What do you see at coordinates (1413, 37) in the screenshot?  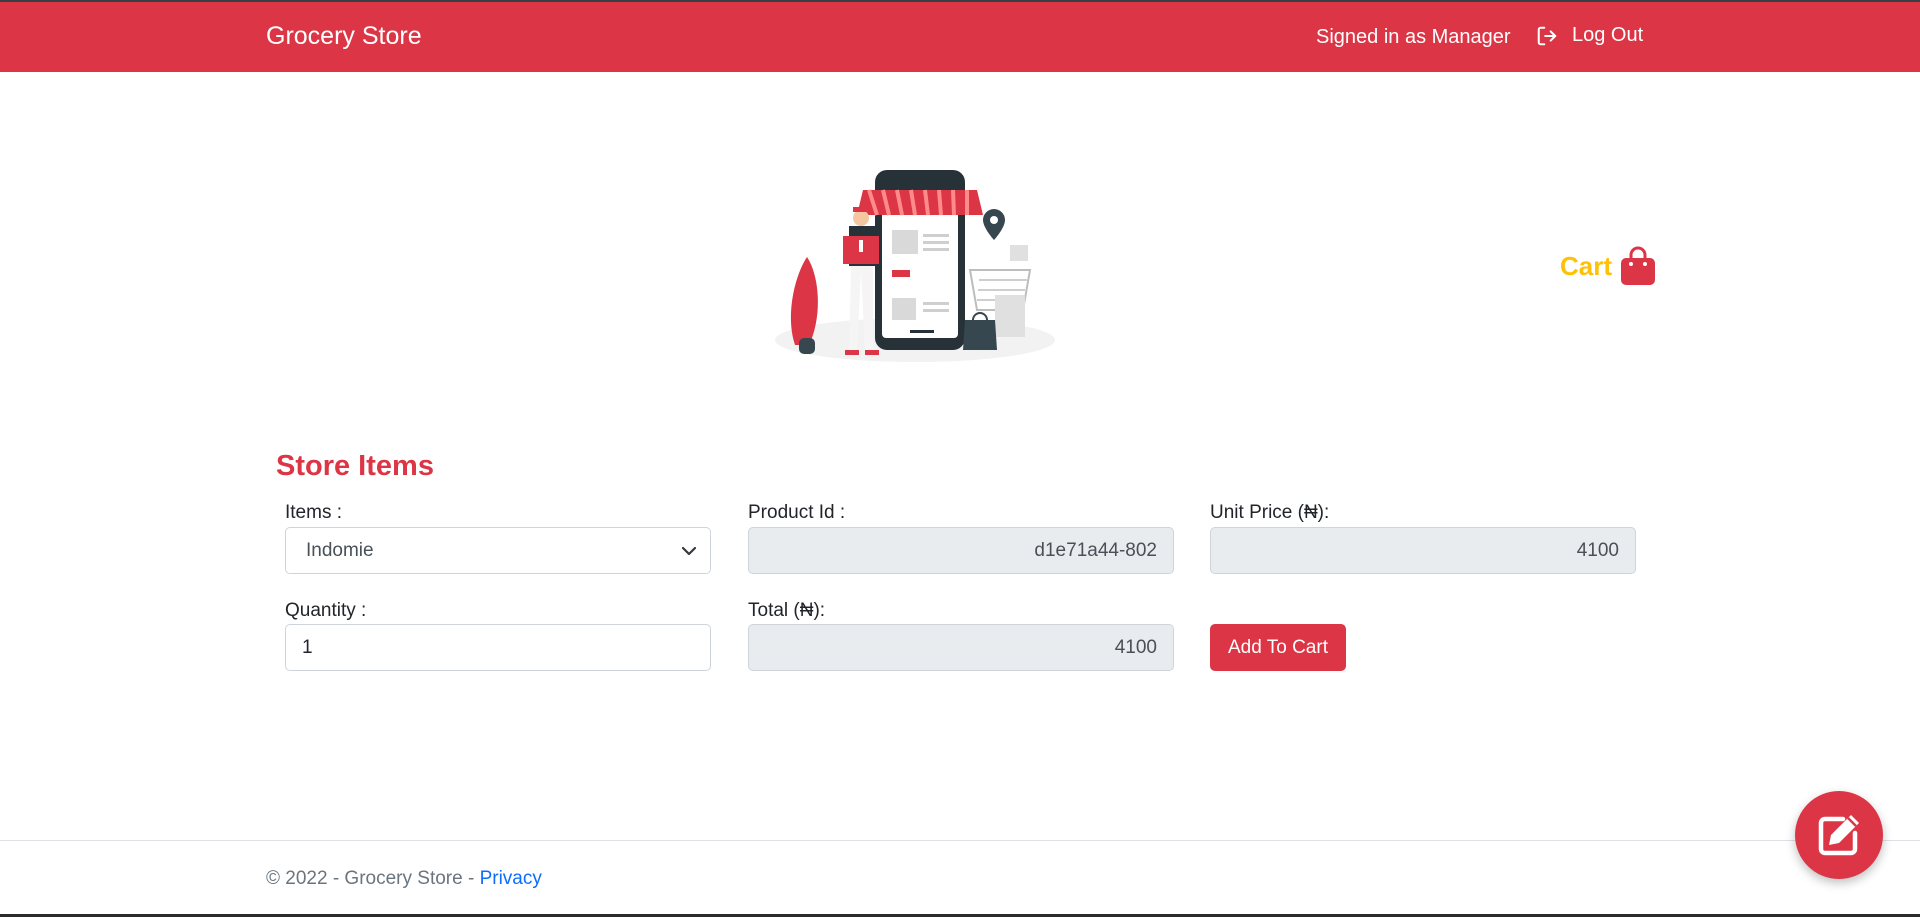 I see `signed-in-text: Signed in as Manager` at bounding box center [1413, 37].